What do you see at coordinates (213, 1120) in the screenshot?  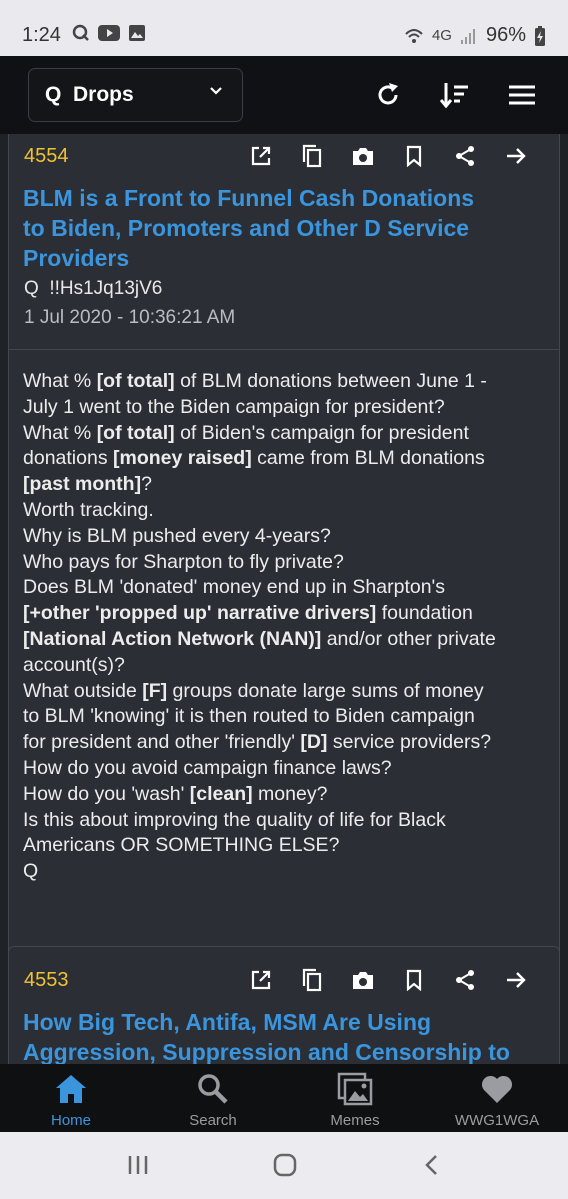 I see `nav-search-label: Search` at bounding box center [213, 1120].